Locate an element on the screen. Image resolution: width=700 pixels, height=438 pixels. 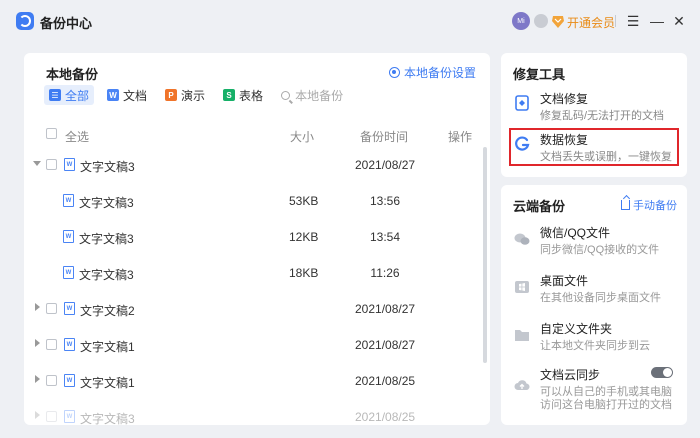
upload-icon is located at coordinates (625, 205).